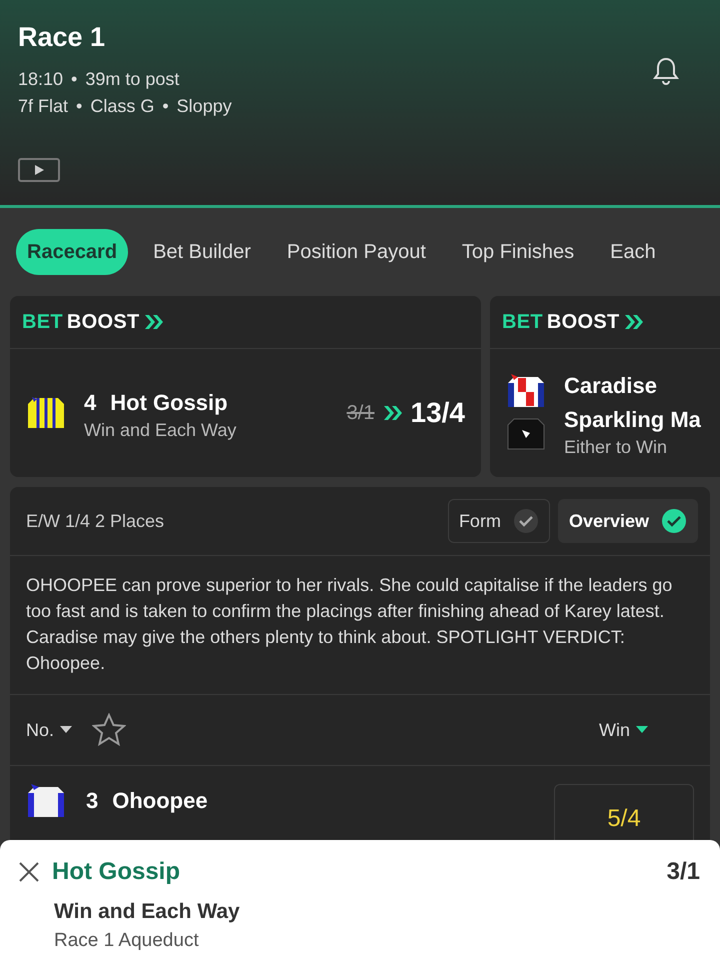 This screenshot has height=971, width=720. What do you see at coordinates (683, 872) in the screenshot?
I see `selection-price: 3/1` at bounding box center [683, 872].